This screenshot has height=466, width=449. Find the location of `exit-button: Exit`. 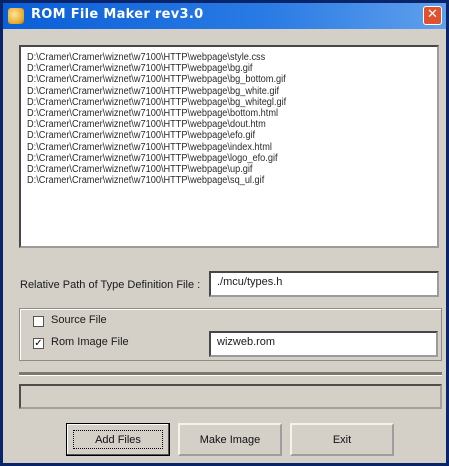

exit-button: Exit is located at coordinates (342, 439).